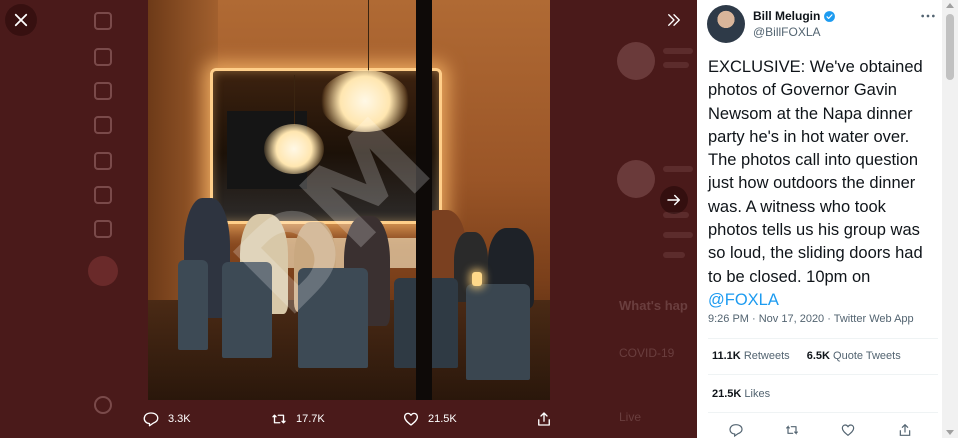 Image resolution: width=958 pixels, height=438 pixels. I want to click on scroll-down-arrow, so click(950, 432).